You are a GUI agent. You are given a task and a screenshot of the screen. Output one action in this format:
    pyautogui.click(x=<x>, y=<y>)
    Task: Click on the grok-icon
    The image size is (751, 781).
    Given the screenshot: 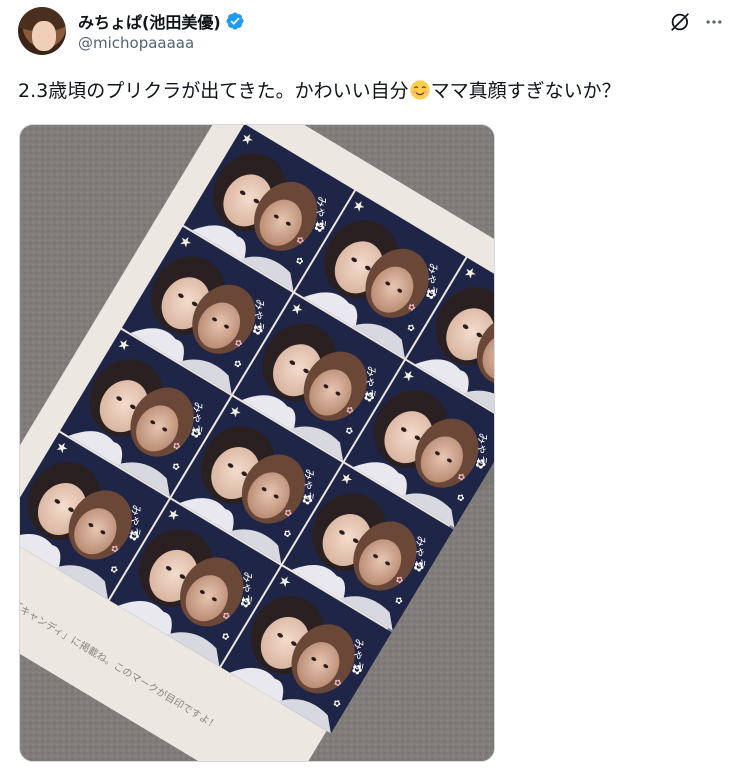 What is the action you would take?
    pyautogui.click(x=680, y=22)
    